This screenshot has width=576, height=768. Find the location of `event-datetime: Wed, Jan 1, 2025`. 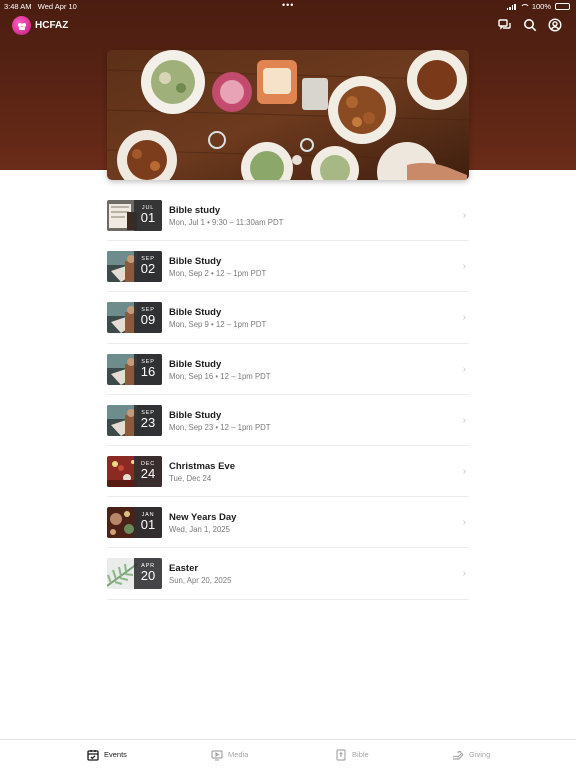

event-datetime: Wed, Jan 1, 2025 is located at coordinates (199, 530).